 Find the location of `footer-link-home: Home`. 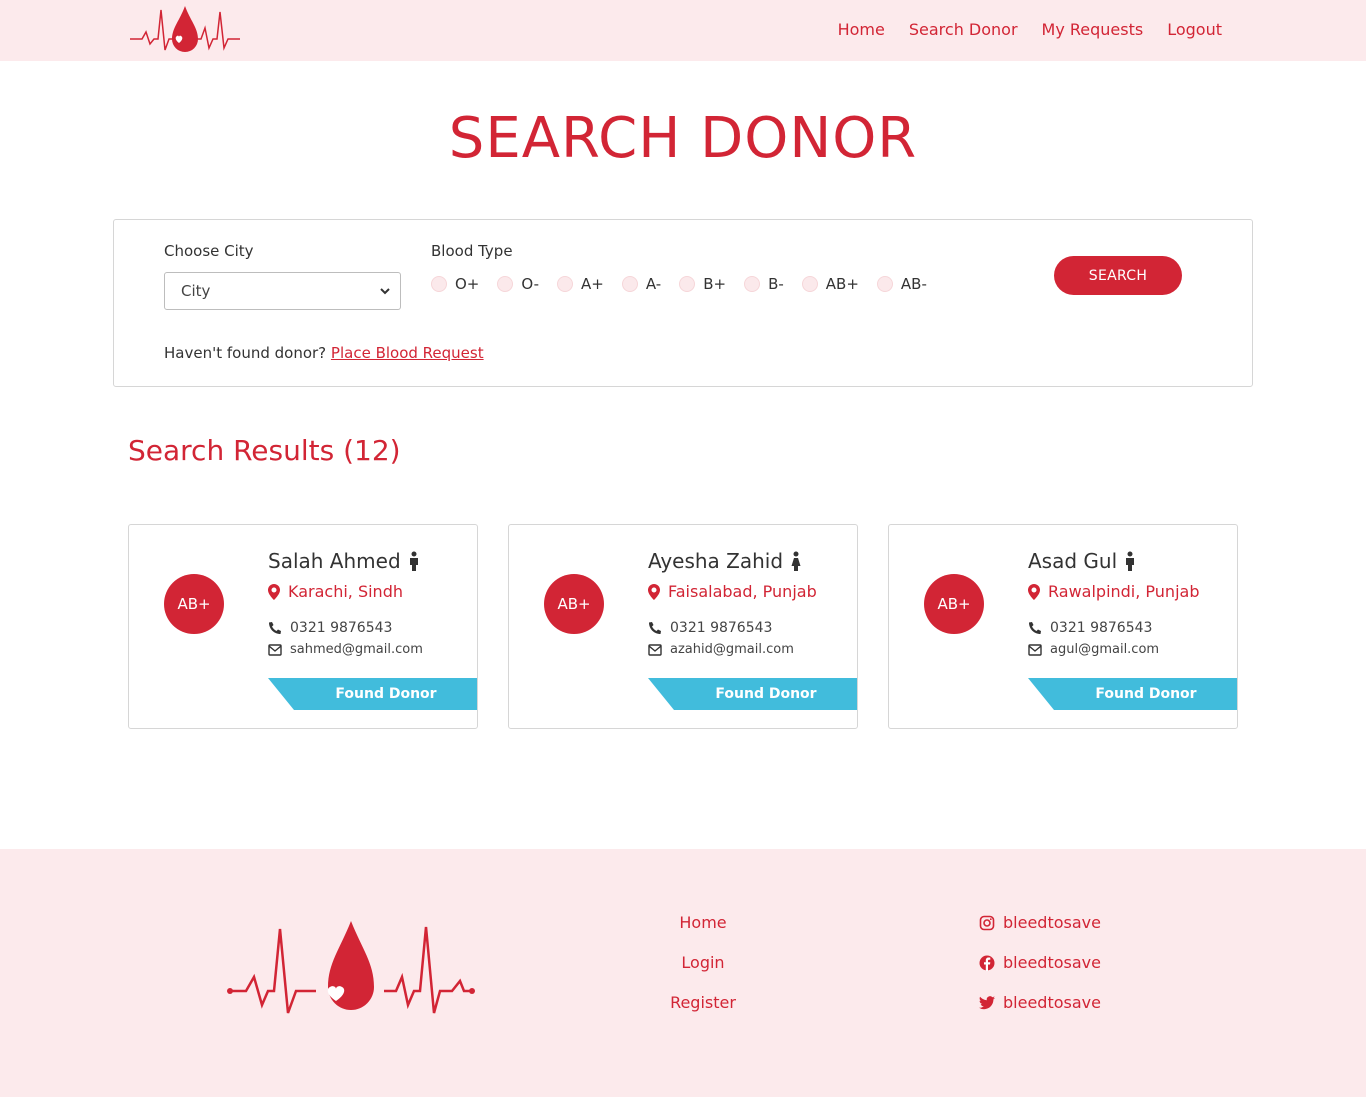

footer-link-home: Home is located at coordinates (703, 923).